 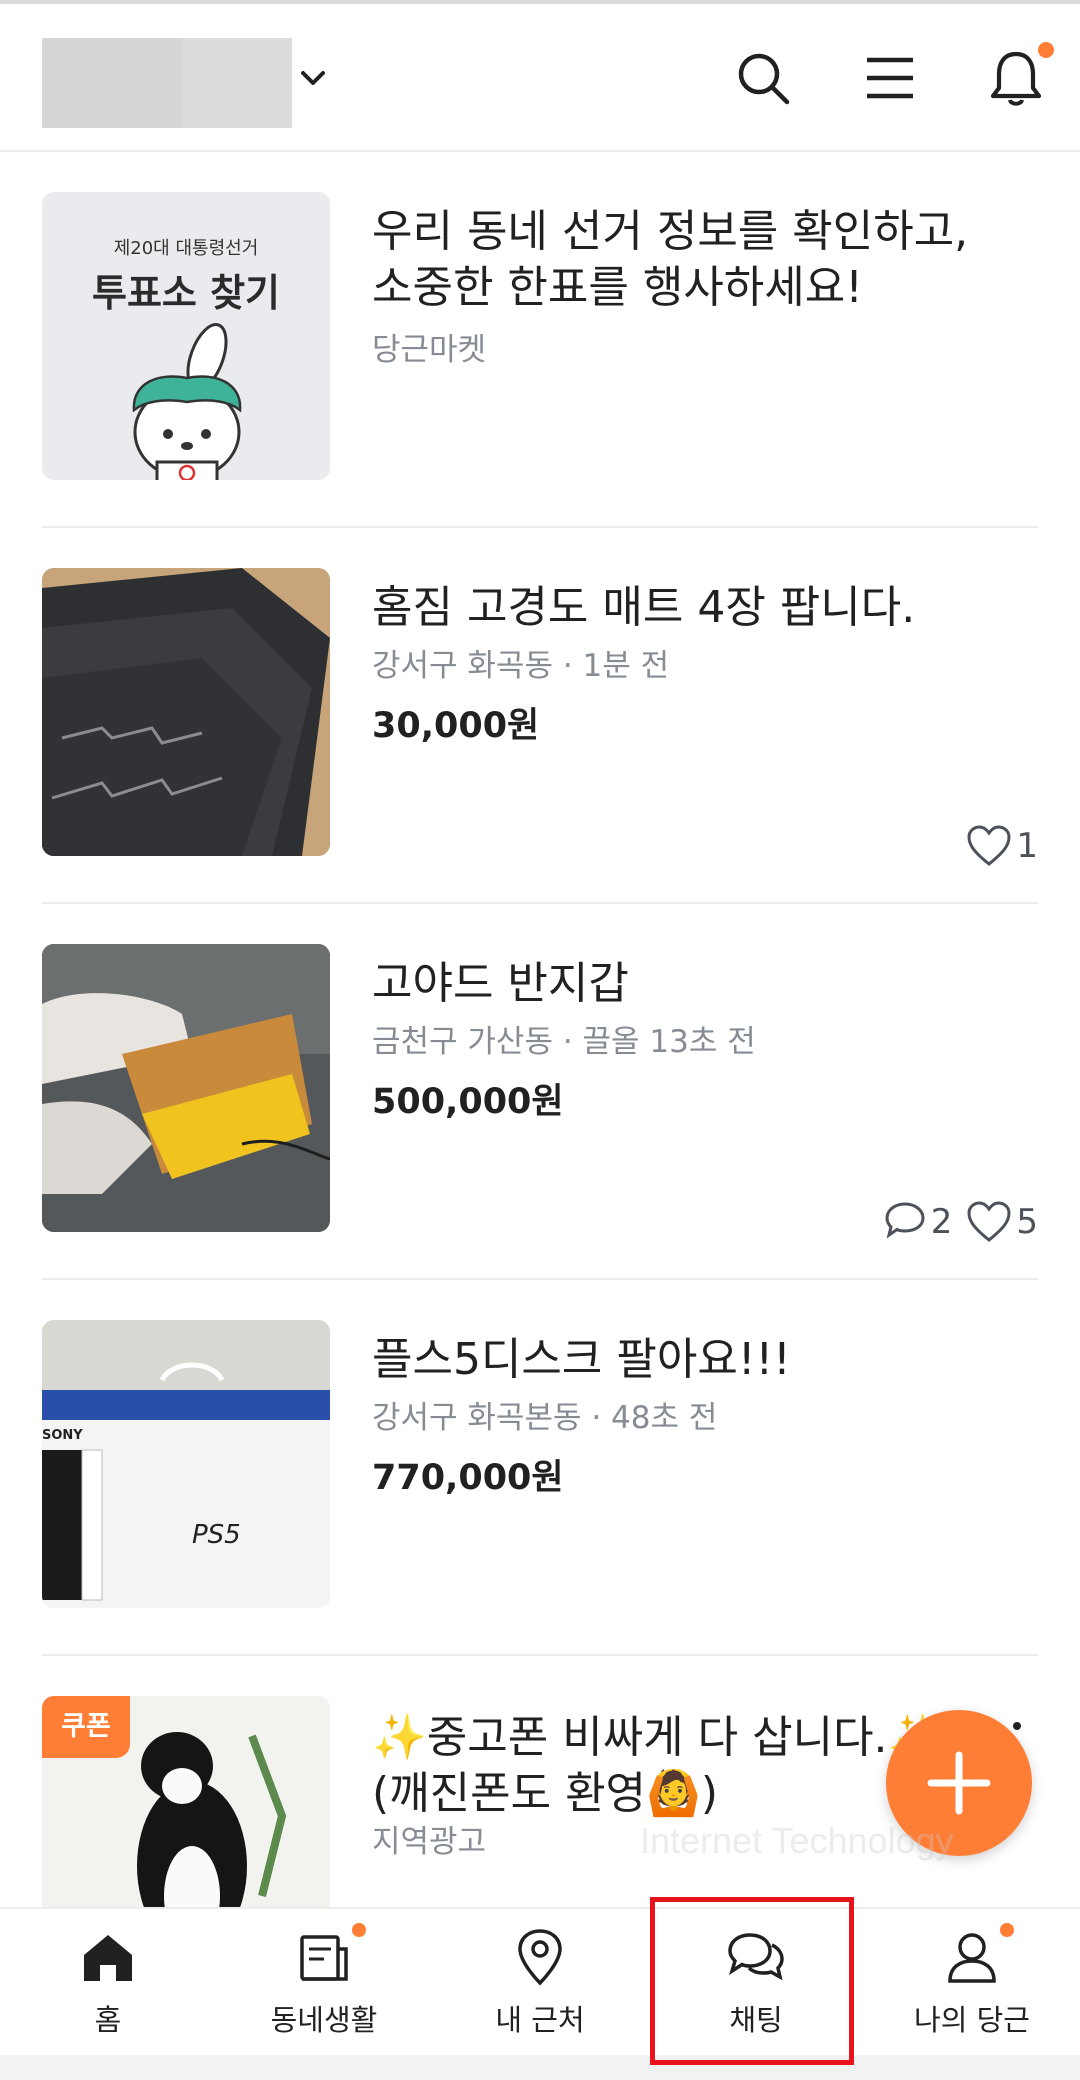 What do you see at coordinates (1027, 846) in the screenshot?
I see `like-count: 1` at bounding box center [1027, 846].